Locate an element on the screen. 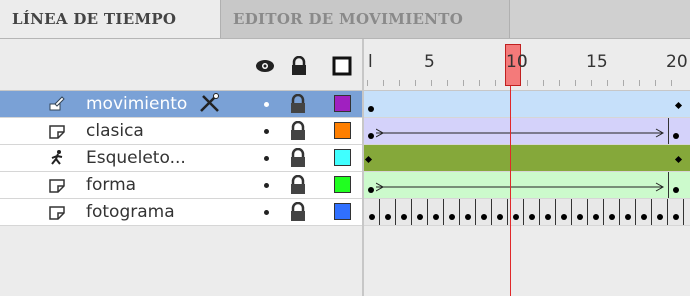 This screenshot has height=296, width=690. track-fotograma is located at coordinates (527, 212).